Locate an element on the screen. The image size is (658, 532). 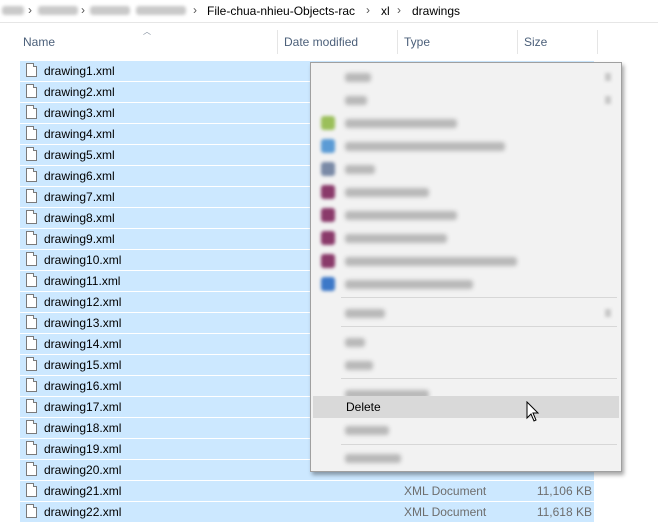
file-name: drawing10.xml is located at coordinates (83, 260).